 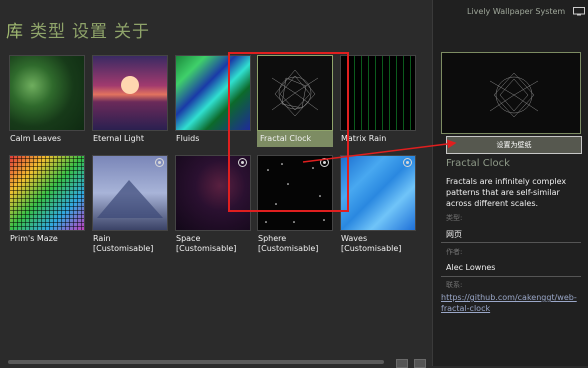 I want to click on set-wallpaper-button: 设置为壁纸, so click(x=514, y=145).